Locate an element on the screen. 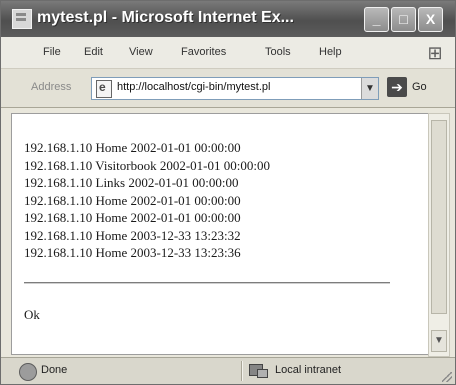 The height and width of the screenshot is (385, 456). page-done-icon is located at coordinates (28, 372).